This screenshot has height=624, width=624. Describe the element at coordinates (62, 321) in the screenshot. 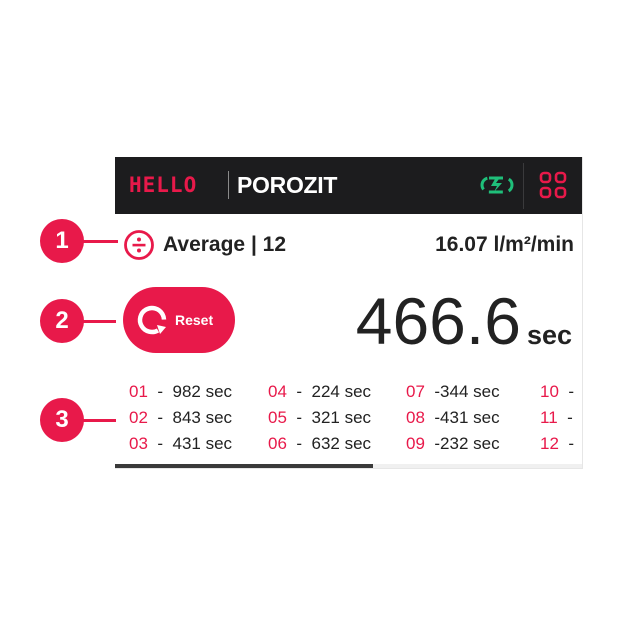

I see `callout-badge: 2` at that location.